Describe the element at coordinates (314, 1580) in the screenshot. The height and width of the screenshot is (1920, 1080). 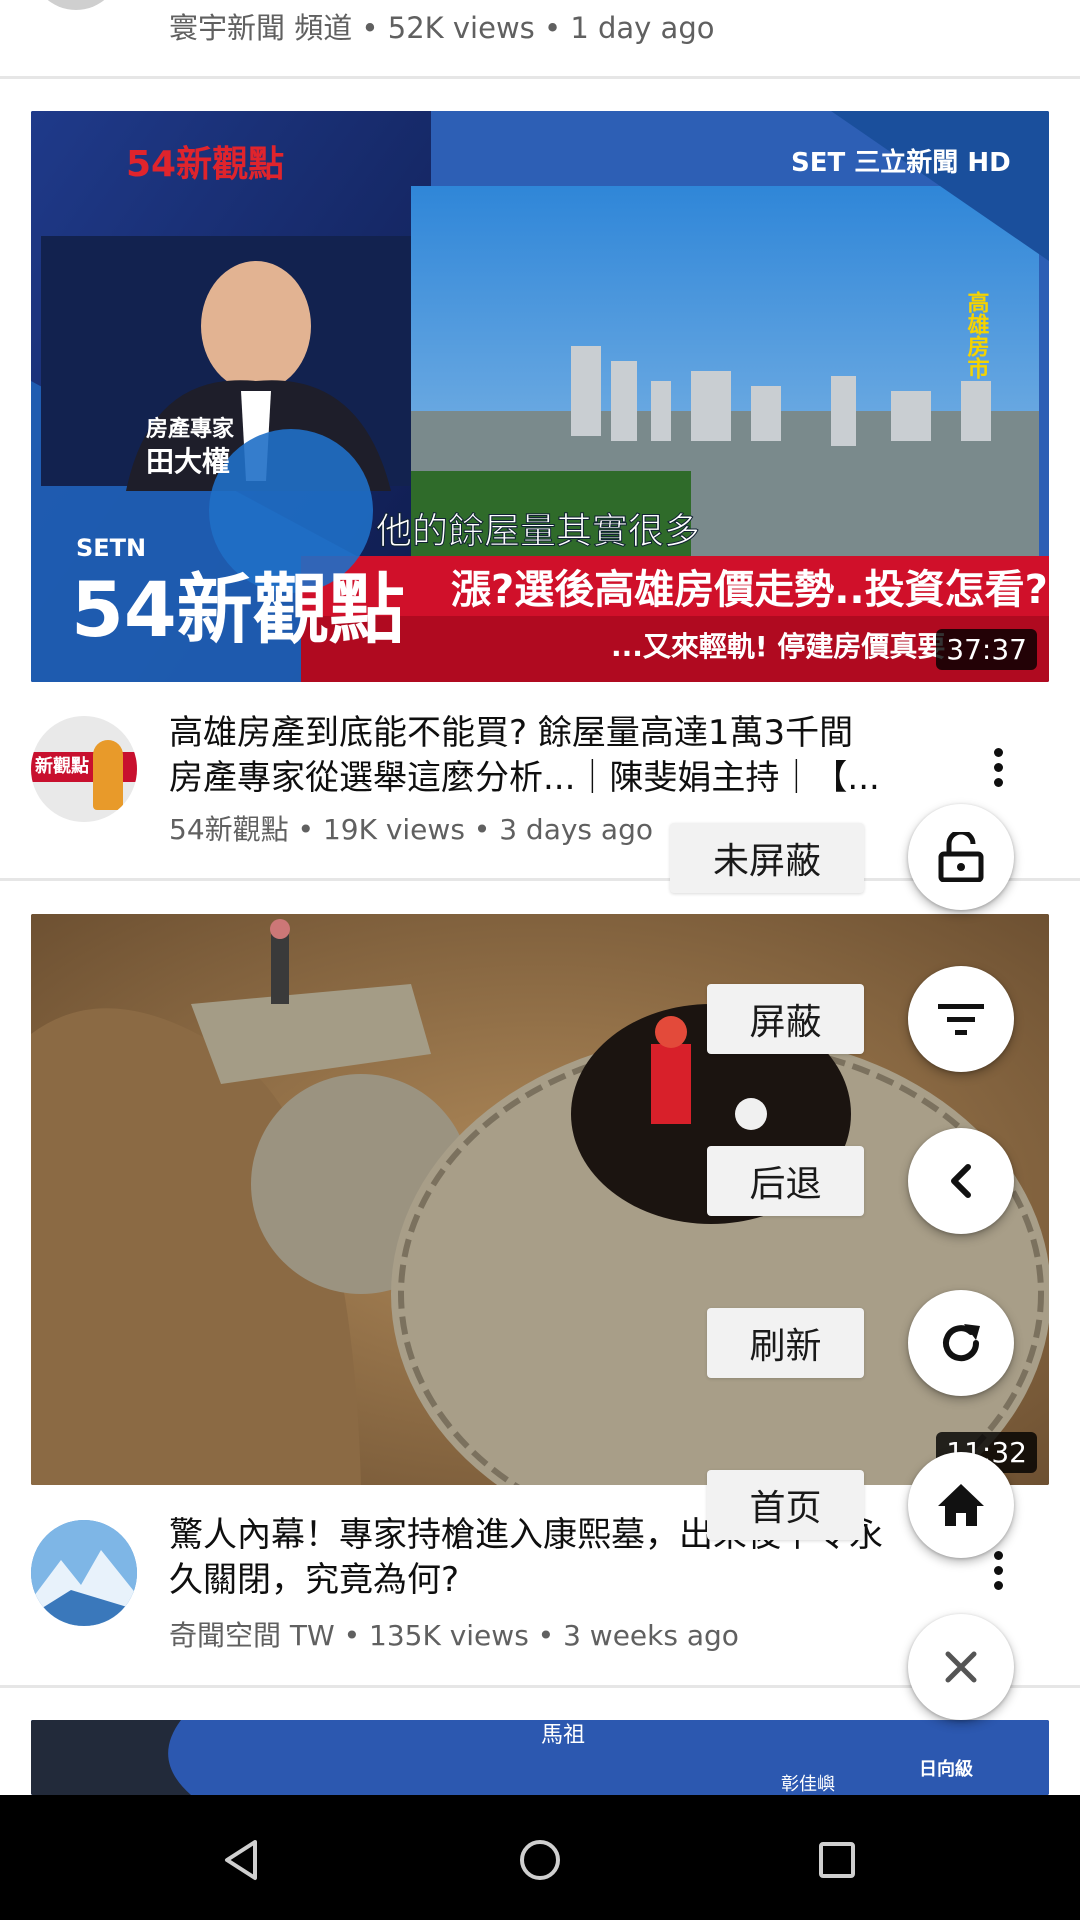
I see `video-title-line-2: 久關閉，究竟為何?` at that location.